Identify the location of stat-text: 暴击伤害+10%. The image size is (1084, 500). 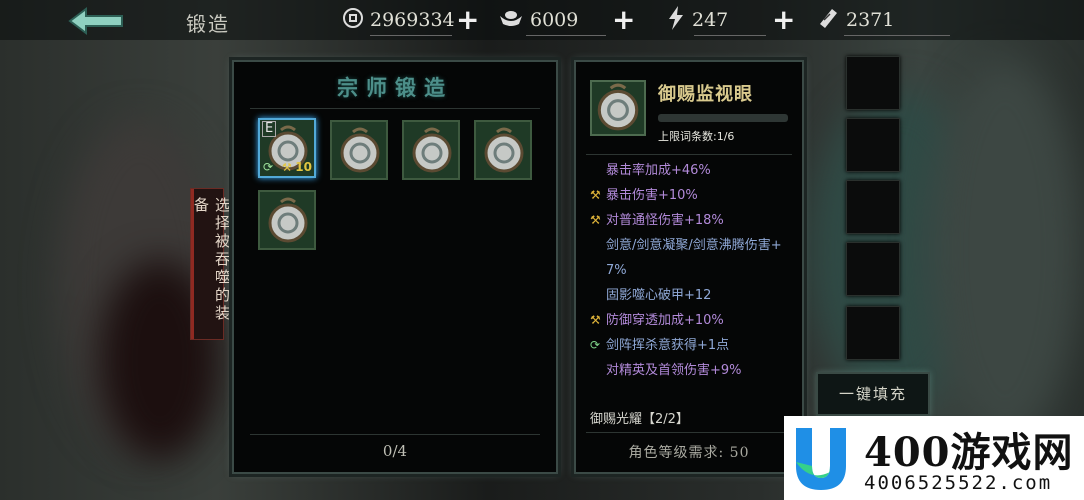
(652, 195).